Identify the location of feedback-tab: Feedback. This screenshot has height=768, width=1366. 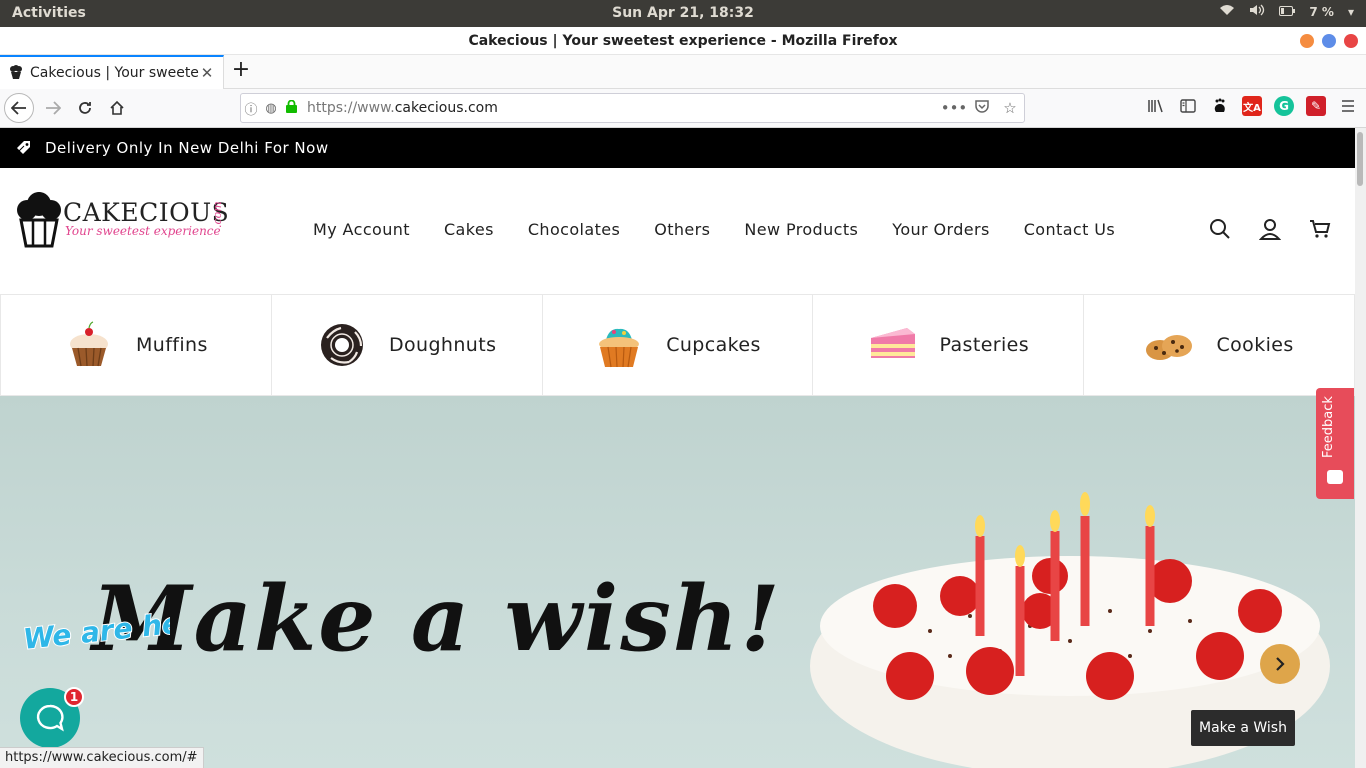
(1335, 443).